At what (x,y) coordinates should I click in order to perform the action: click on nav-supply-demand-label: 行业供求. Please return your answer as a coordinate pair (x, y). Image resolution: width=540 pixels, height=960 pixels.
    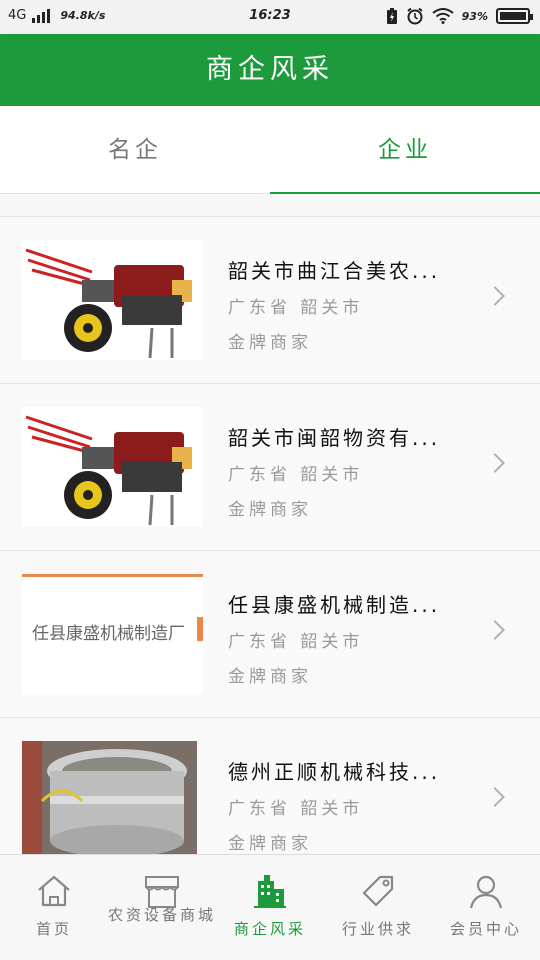
    Looking at the image, I should click on (377, 929).